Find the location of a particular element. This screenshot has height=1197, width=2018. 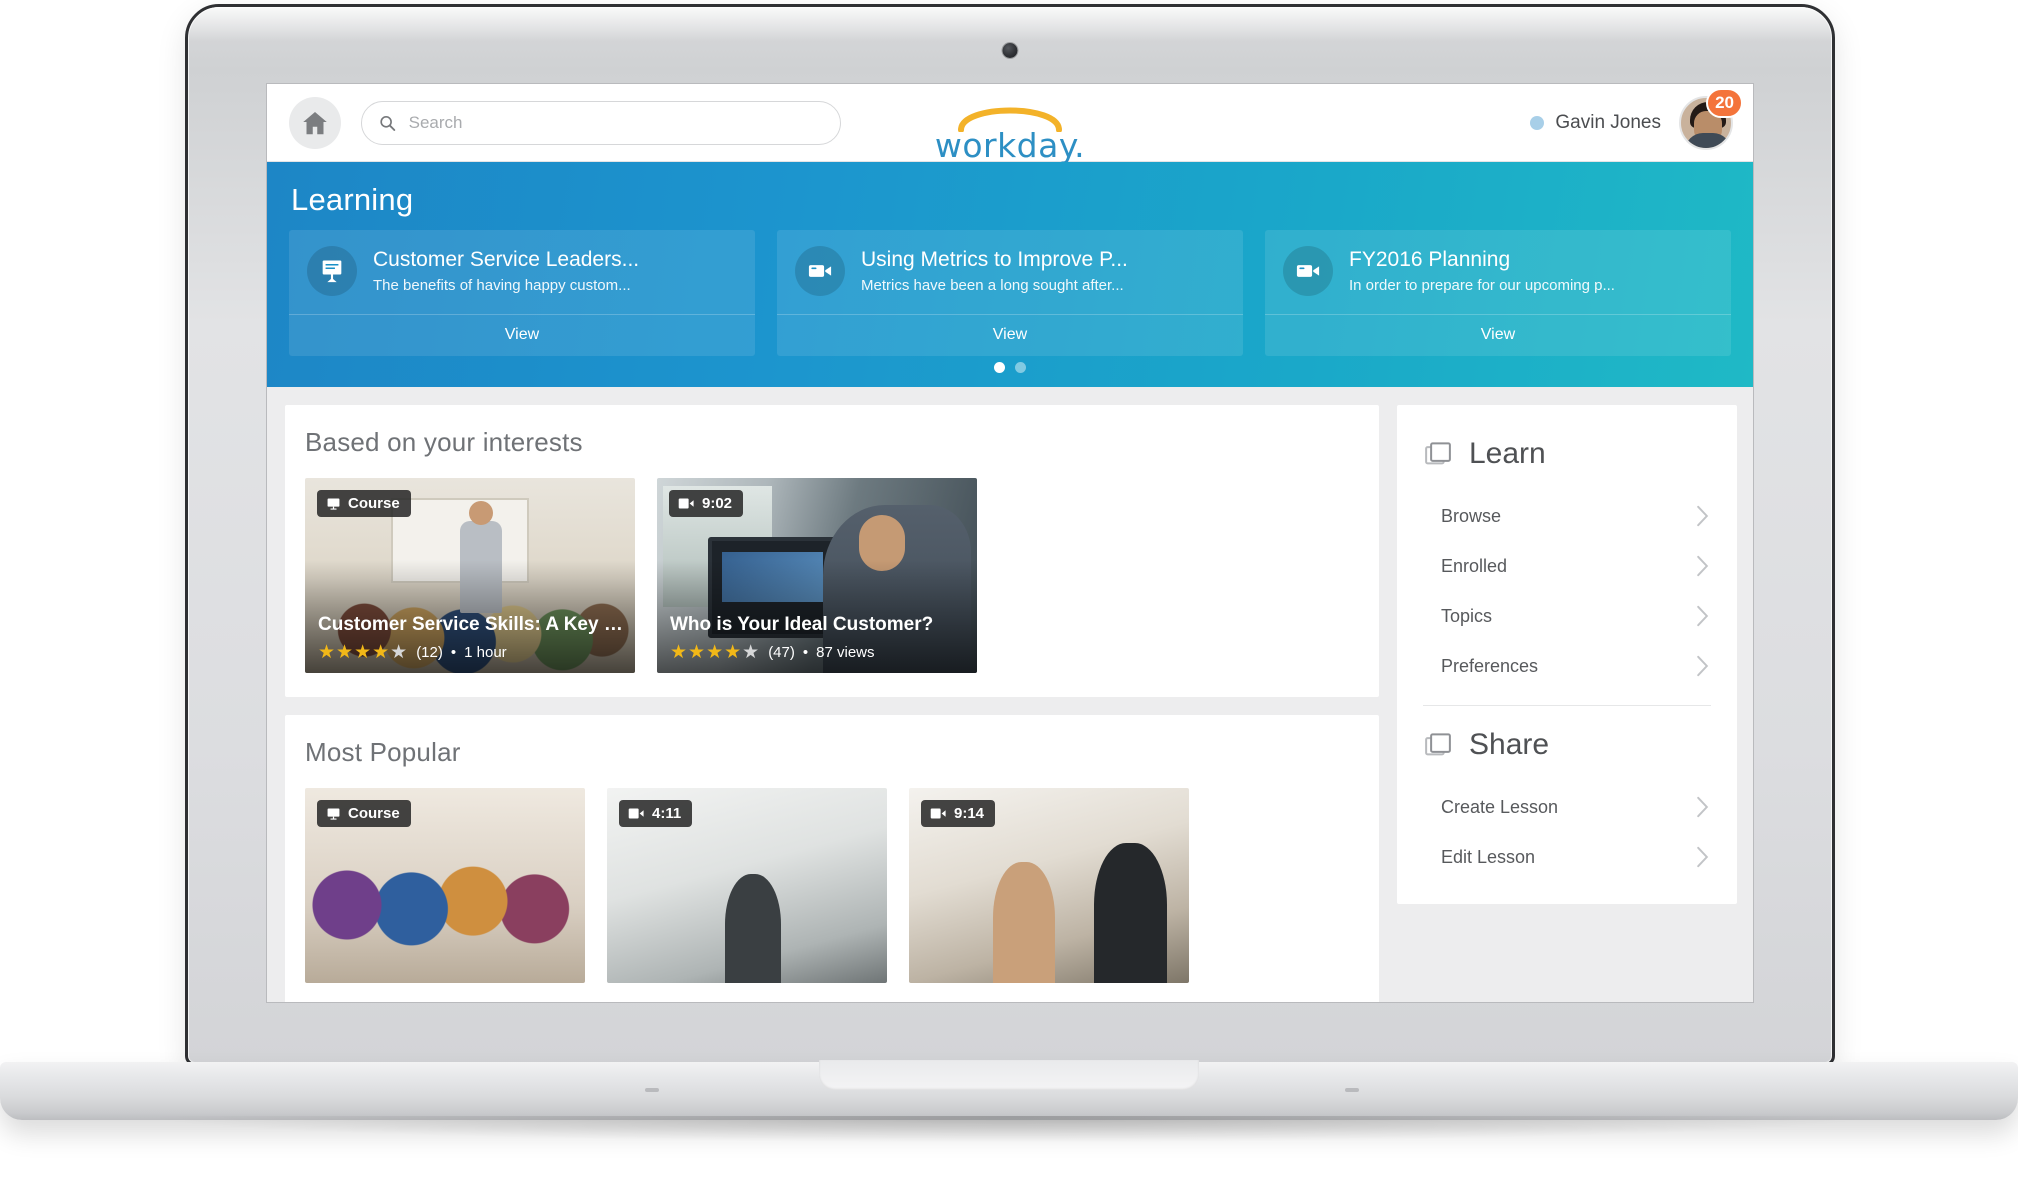

sidebar-section-title: Share is located at coordinates (1509, 744).